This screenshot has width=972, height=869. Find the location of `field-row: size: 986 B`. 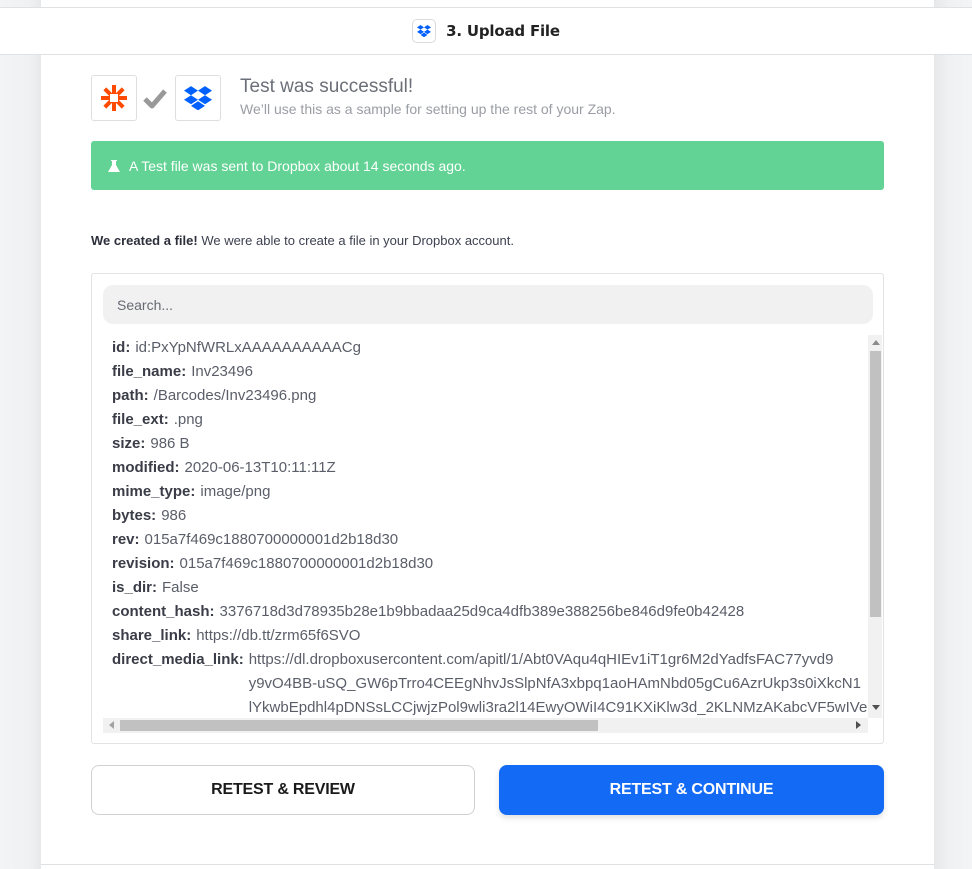

field-row: size: 986 B is located at coordinates (489, 444).